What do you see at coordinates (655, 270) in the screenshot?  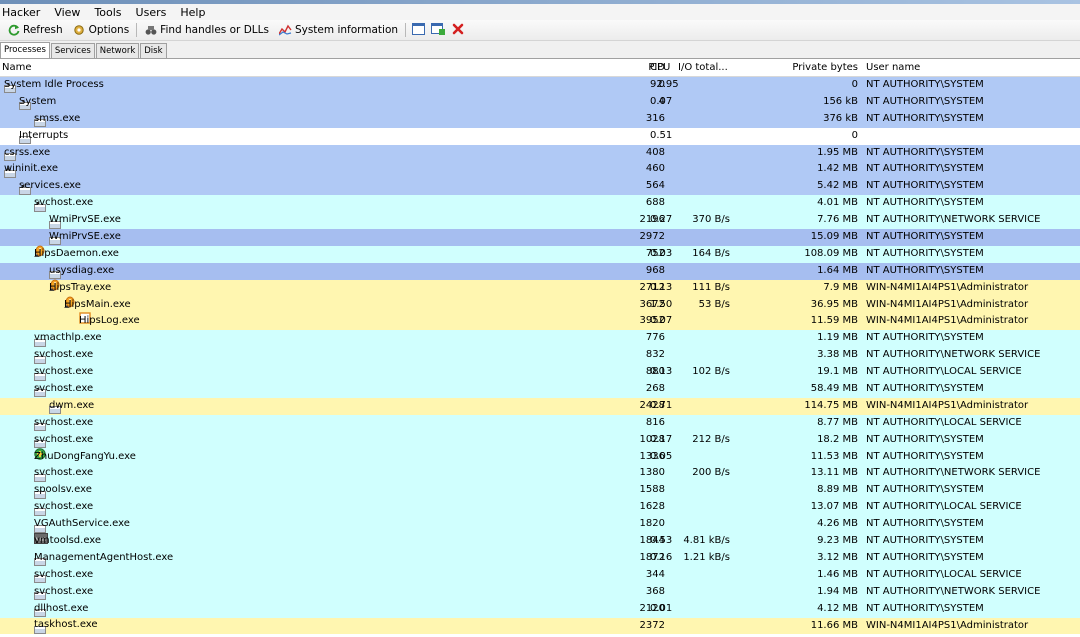 I see `pid-cell: 968` at bounding box center [655, 270].